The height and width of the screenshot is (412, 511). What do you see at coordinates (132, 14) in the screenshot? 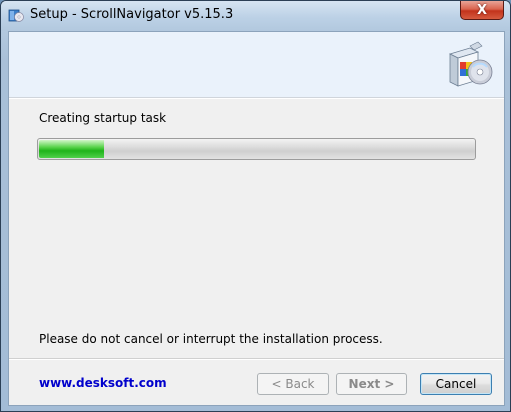
I see `window-title: Setup - ScrollNavigator v5.15.3` at bounding box center [132, 14].